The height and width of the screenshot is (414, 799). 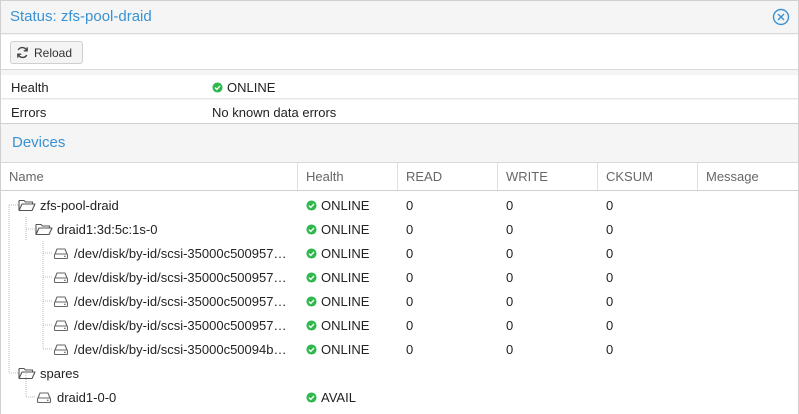 I want to click on device-name-cell: zfs-pool-draid, so click(x=154, y=205).